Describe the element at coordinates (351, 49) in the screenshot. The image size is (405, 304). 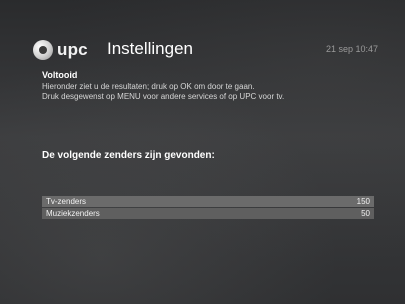
I see `date-time: 21 sep 10:47` at that location.